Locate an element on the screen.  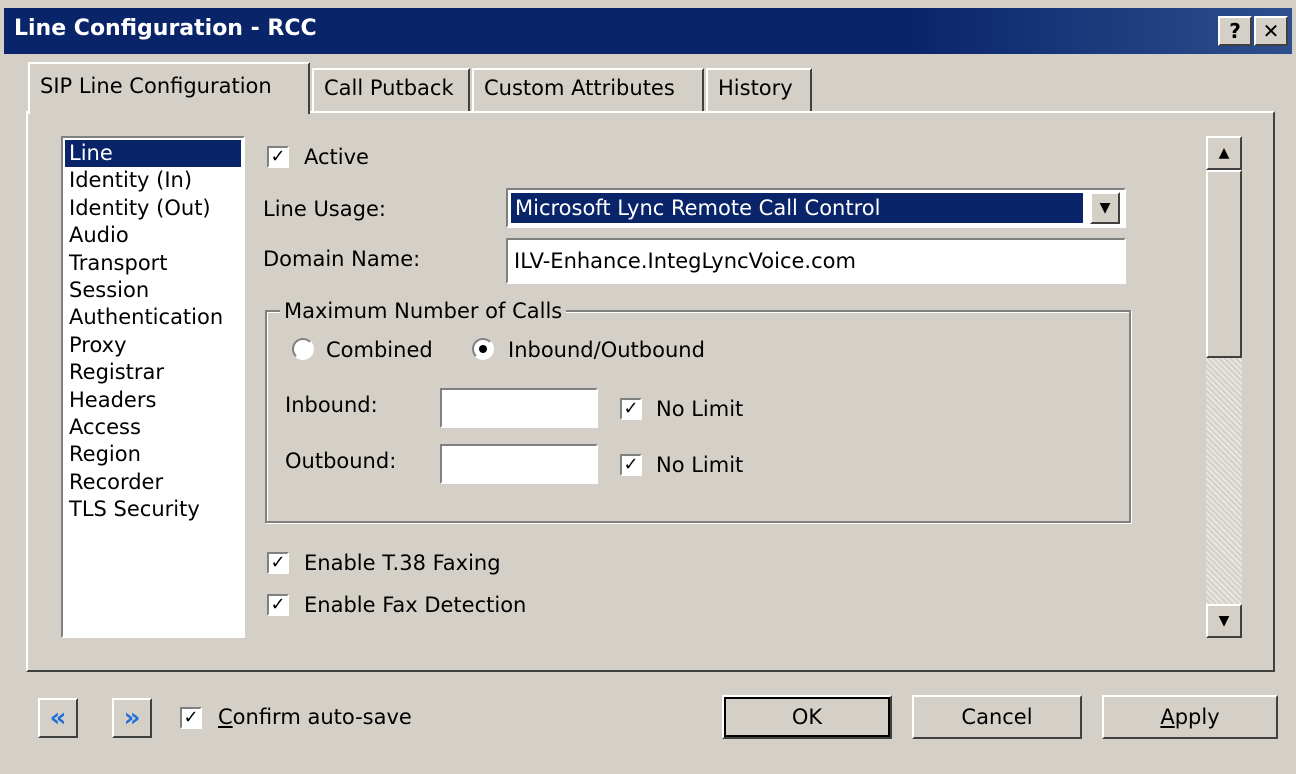
combined-radio is located at coordinates (303, 349).